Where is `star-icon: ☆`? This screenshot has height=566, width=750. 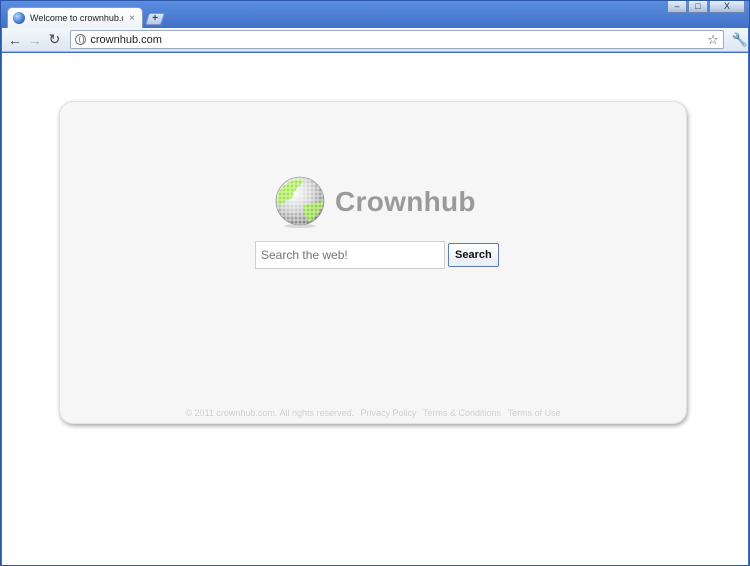 star-icon: ☆ is located at coordinates (713, 40).